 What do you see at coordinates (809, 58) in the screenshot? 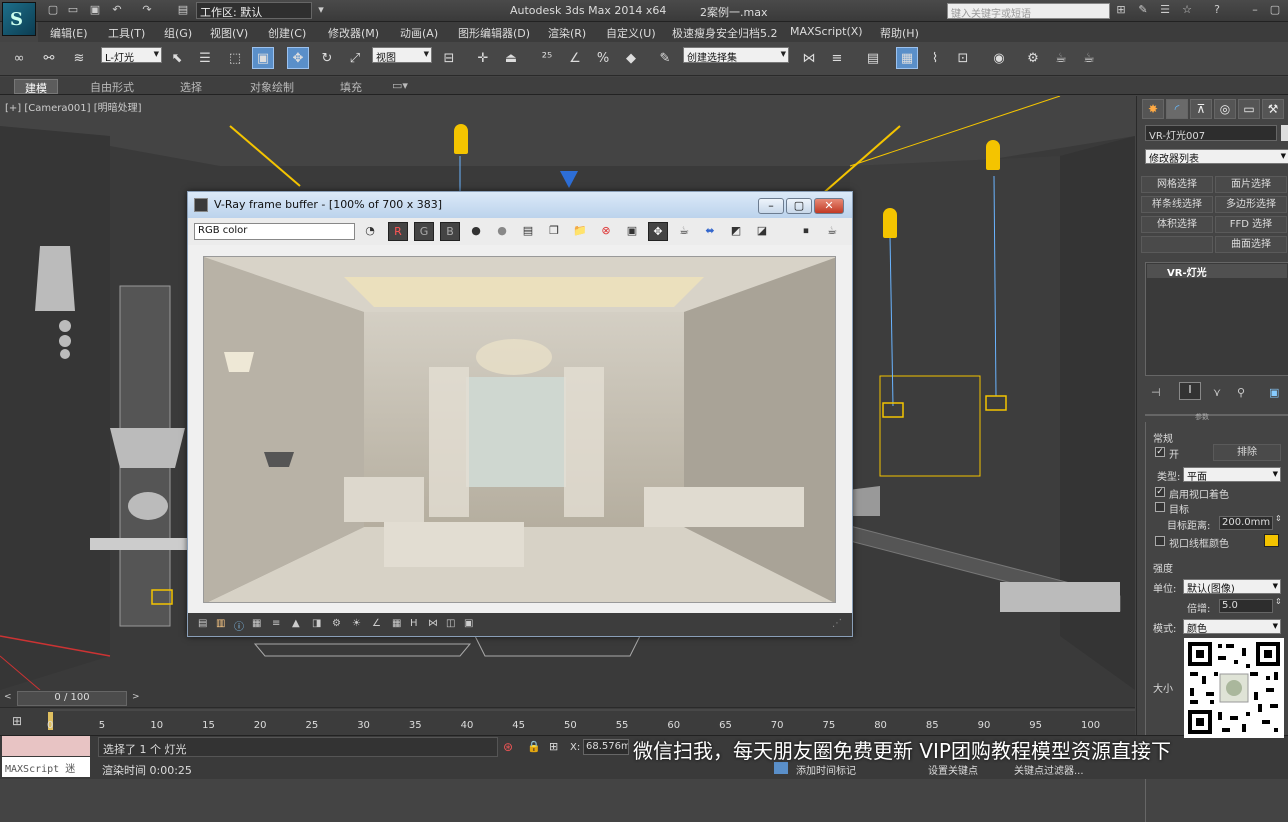
I see `mirror-icon: ⋈` at bounding box center [809, 58].